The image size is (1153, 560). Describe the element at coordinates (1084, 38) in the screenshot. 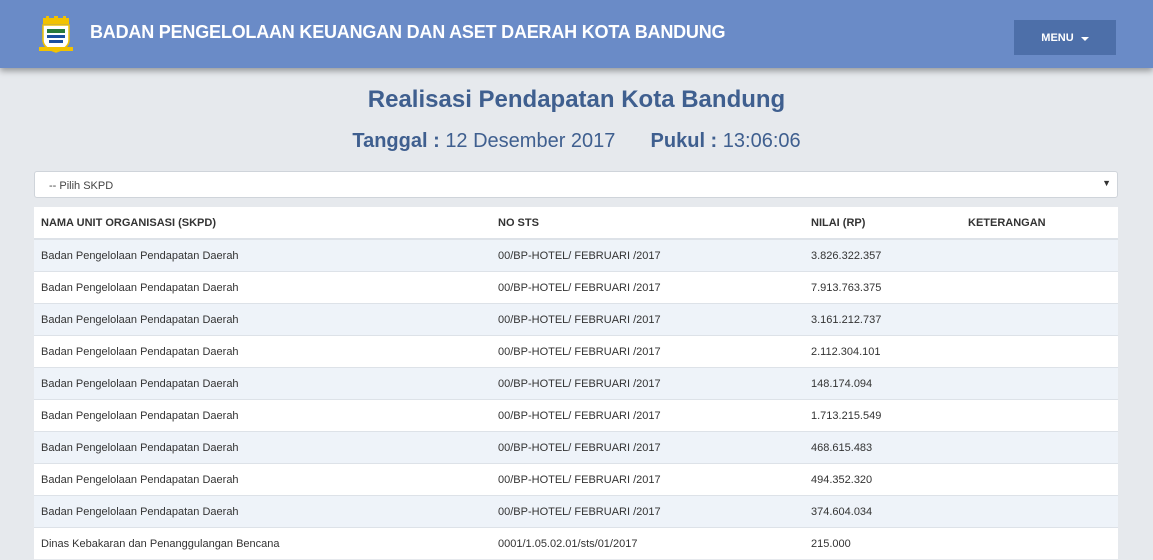

I see `caret-down-icon` at that location.